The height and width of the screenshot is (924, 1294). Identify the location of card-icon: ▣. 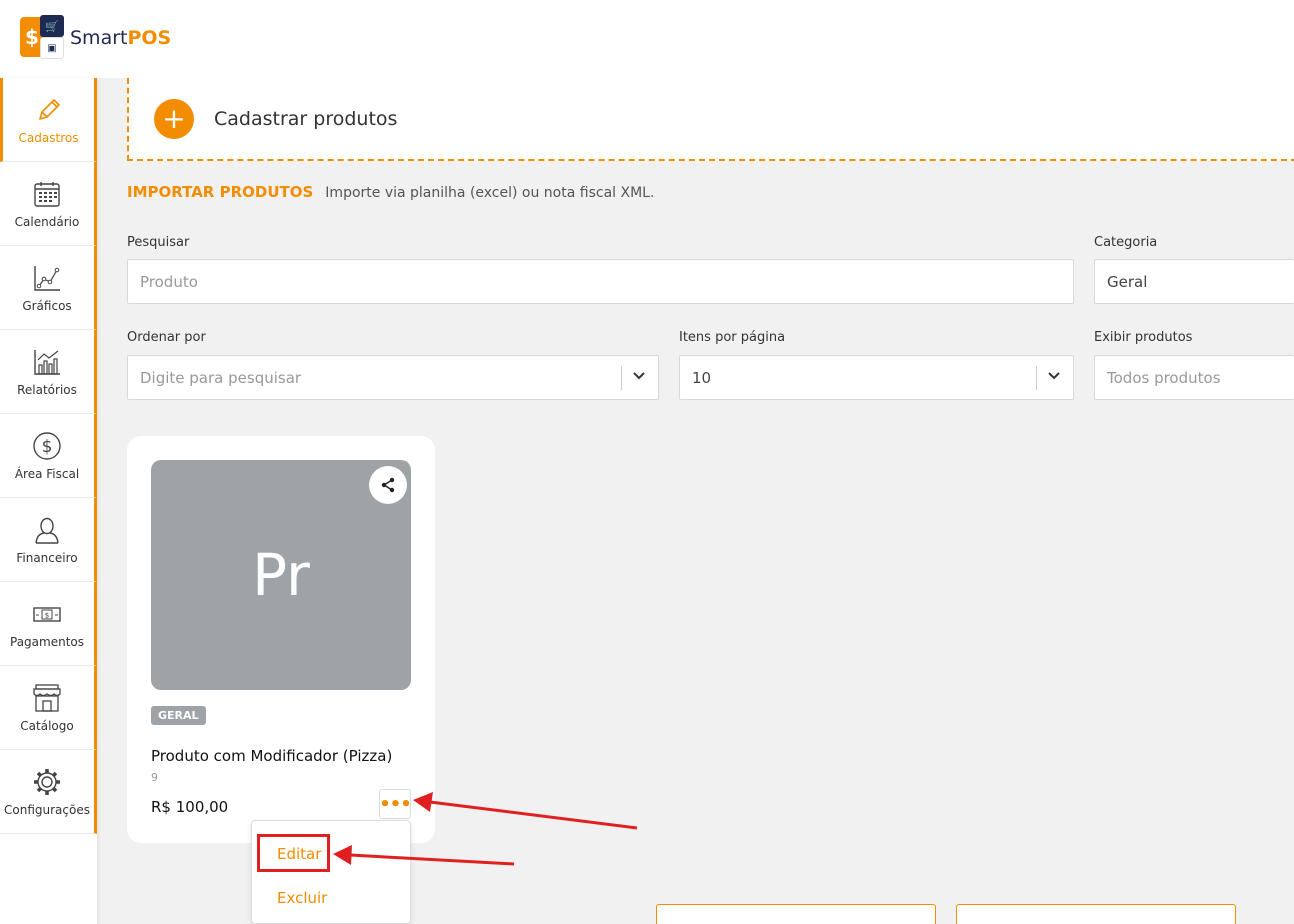
(52, 48).